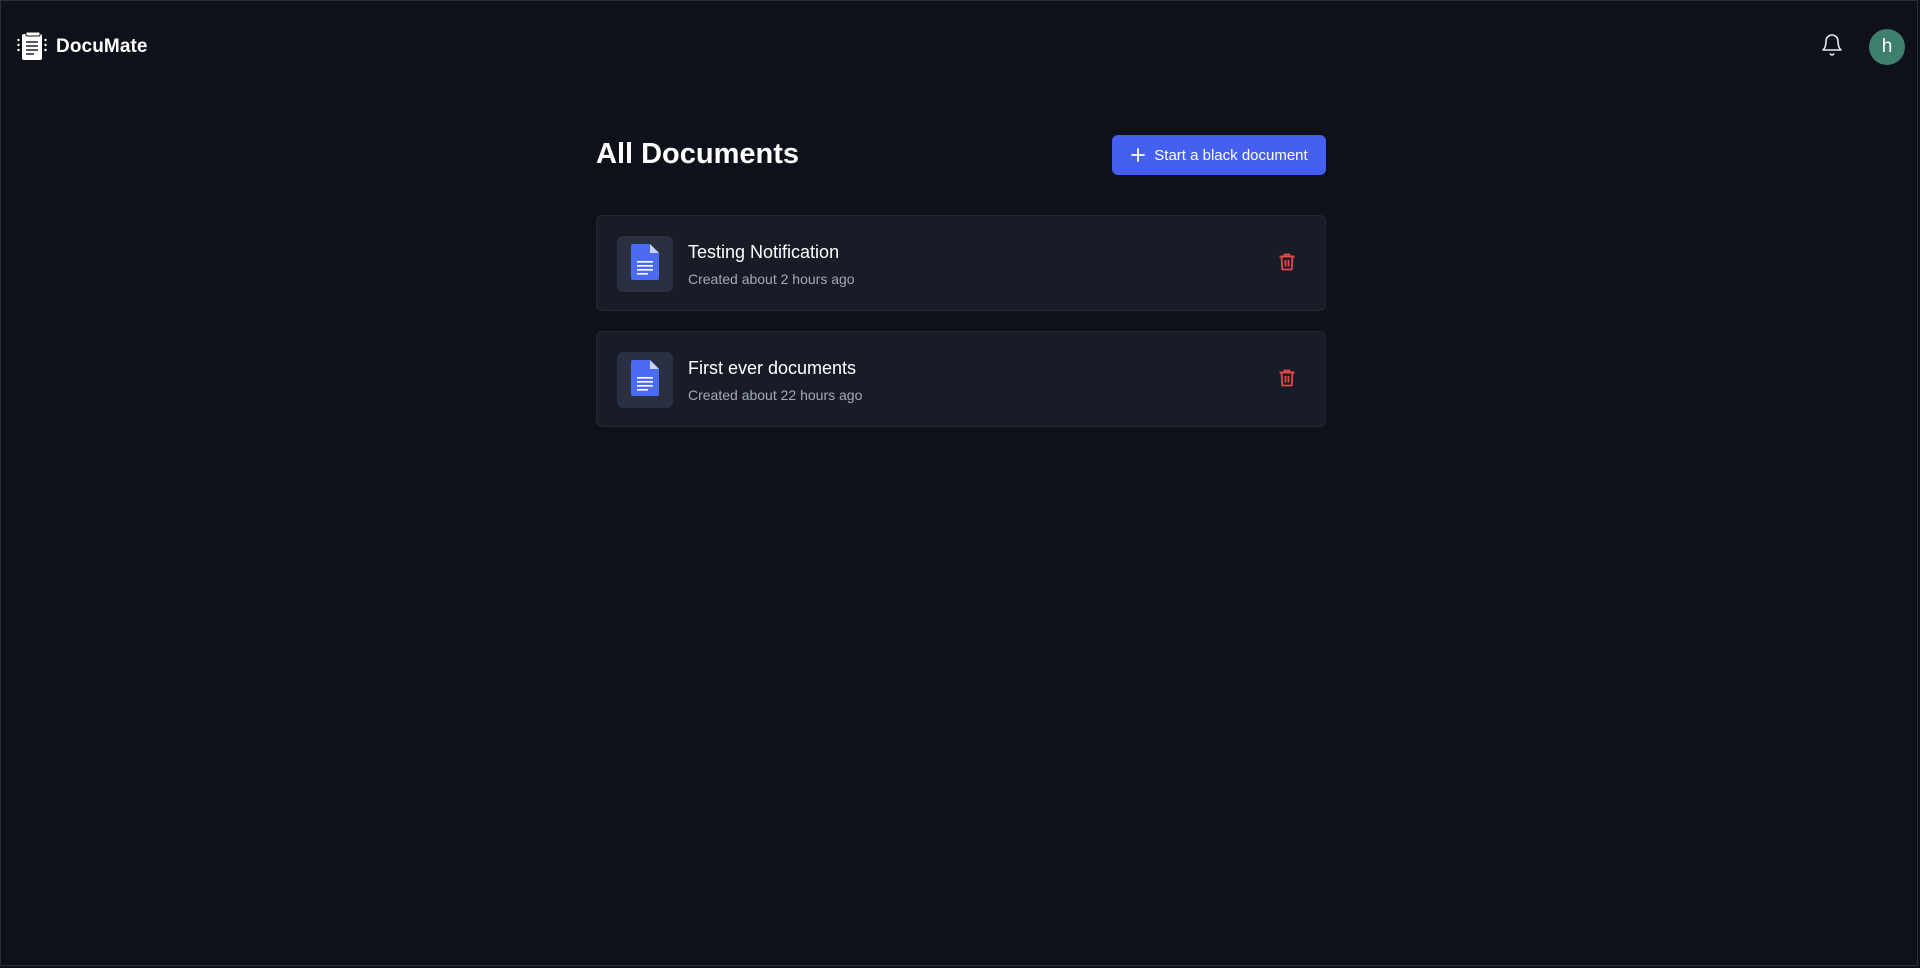 The image size is (1920, 968). Describe the element at coordinates (1138, 155) in the screenshot. I see `plus-icon` at that location.